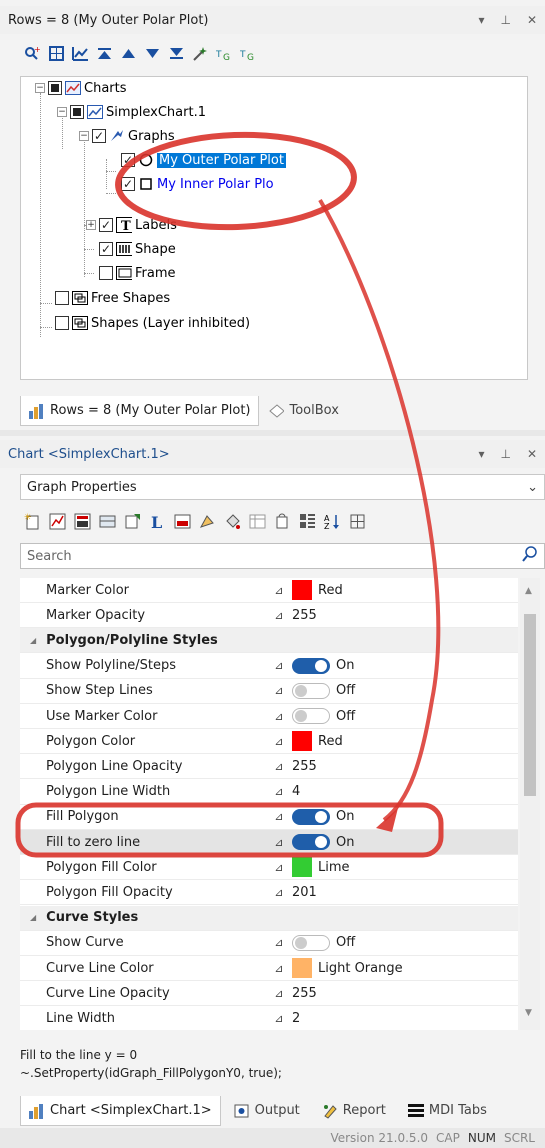 This screenshot has height=1148, width=545. I want to click on panel-splitter, so click(272, 433).